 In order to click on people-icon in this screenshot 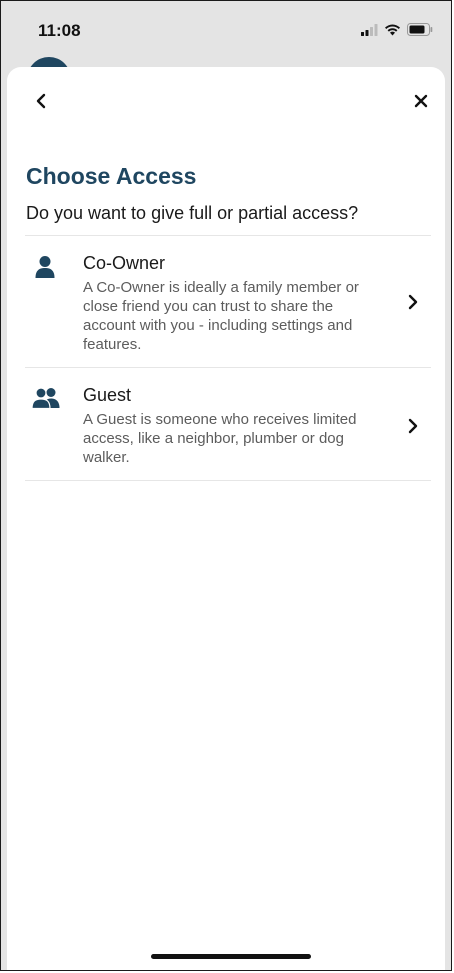, I will do `click(46, 400)`.